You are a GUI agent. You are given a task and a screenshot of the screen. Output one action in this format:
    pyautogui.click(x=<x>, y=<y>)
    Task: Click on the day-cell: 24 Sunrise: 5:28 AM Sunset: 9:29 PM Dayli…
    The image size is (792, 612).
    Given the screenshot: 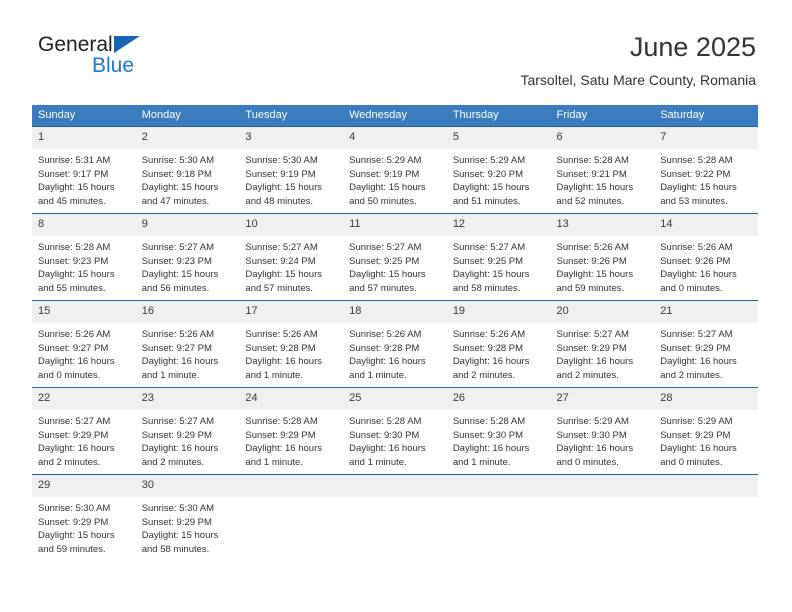 What is the action you would take?
    pyautogui.click(x=291, y=431)
    